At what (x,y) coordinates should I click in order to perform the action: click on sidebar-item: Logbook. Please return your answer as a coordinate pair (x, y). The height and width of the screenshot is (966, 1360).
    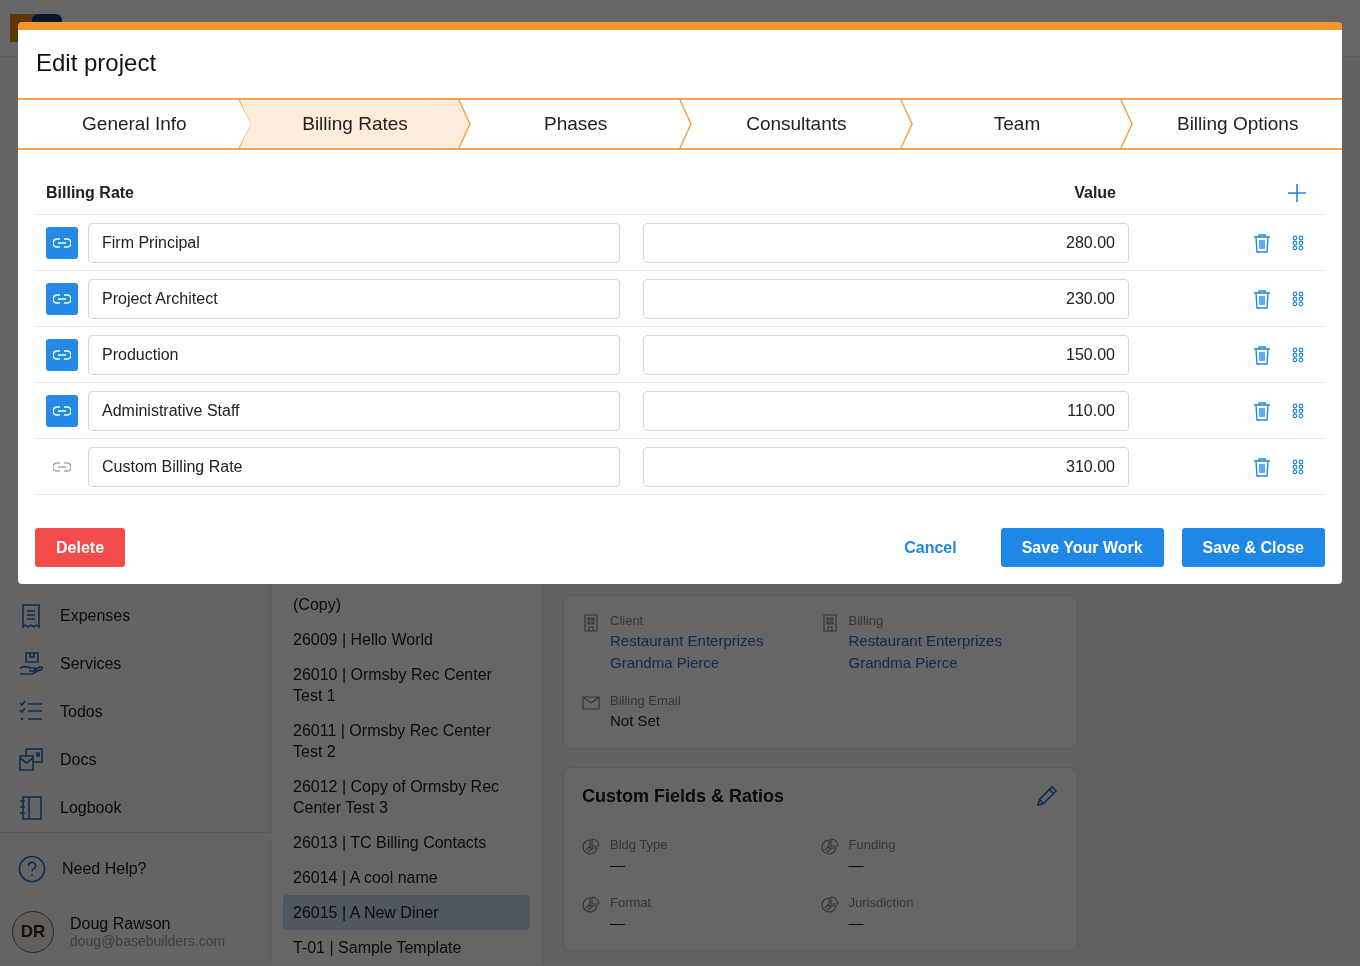
    Looking at the image, I should click on (91, 808).